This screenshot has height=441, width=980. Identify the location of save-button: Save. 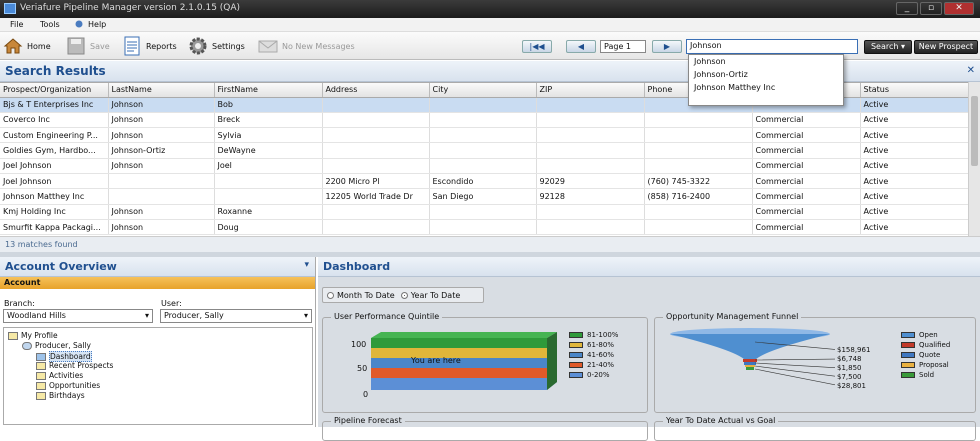
(88, 46).